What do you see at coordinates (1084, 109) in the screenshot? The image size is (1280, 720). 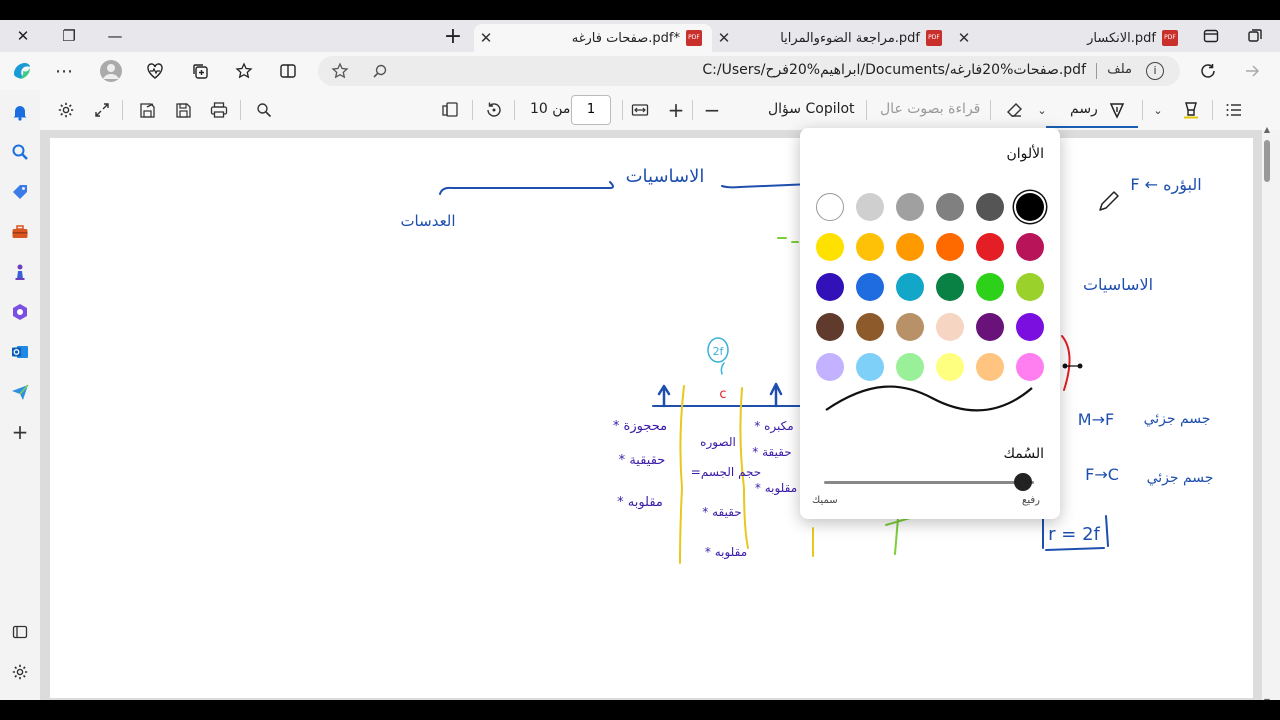 I see `draw-button: رسم` at bounding box center [1084, 109].